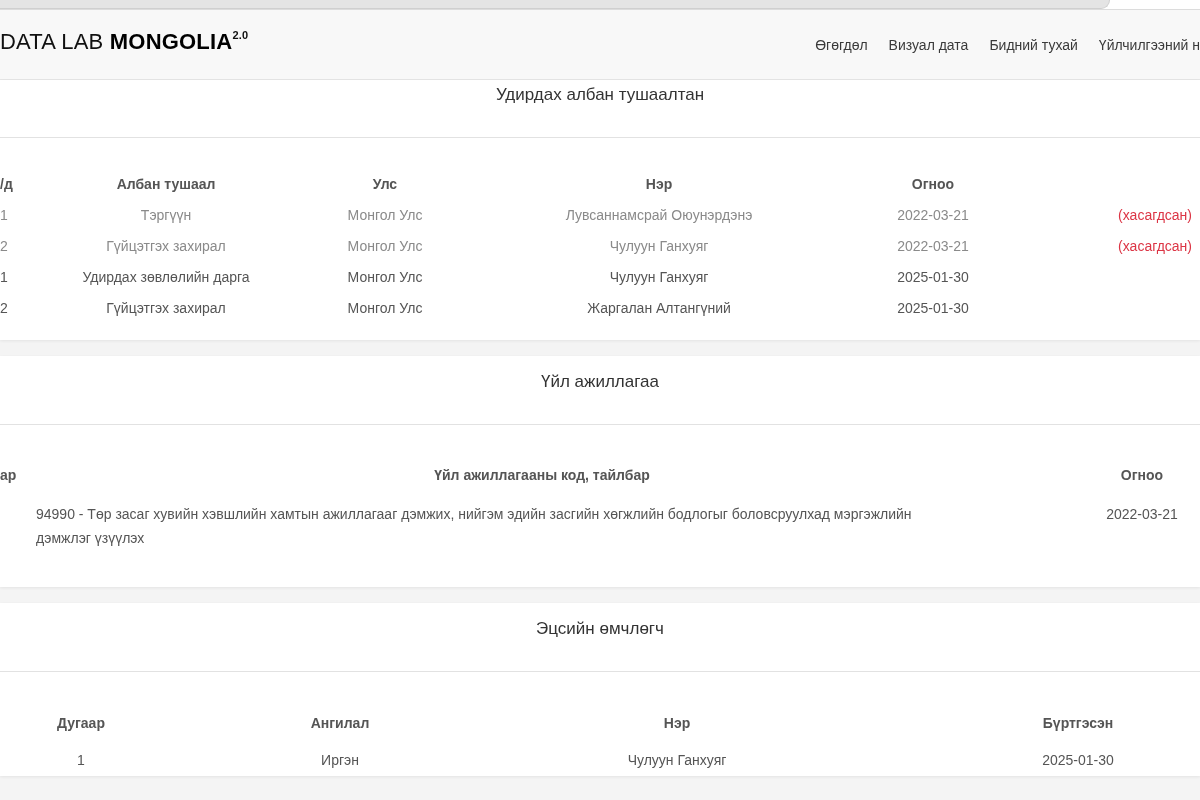 This screenshot has height=800, width=1200. What do you see at coordinates (7, 184) in the screenshot?
I see `column-header: /д` at bounding box center [7, 184].